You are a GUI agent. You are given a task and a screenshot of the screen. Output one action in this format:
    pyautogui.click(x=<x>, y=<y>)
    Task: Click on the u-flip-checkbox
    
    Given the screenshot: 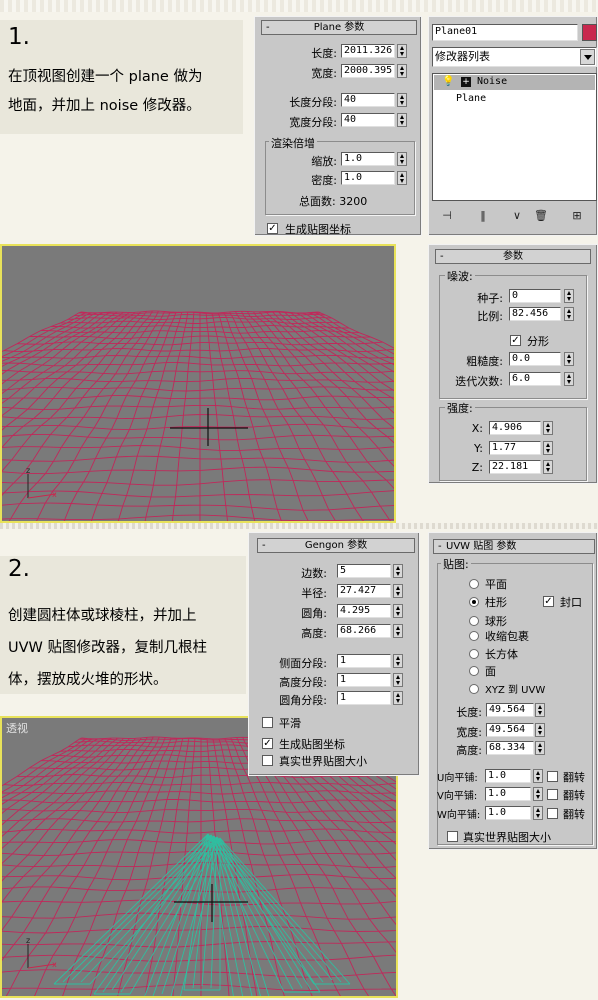 What is the action you would take?
    pyautogui.click(x=552, y=776)
    